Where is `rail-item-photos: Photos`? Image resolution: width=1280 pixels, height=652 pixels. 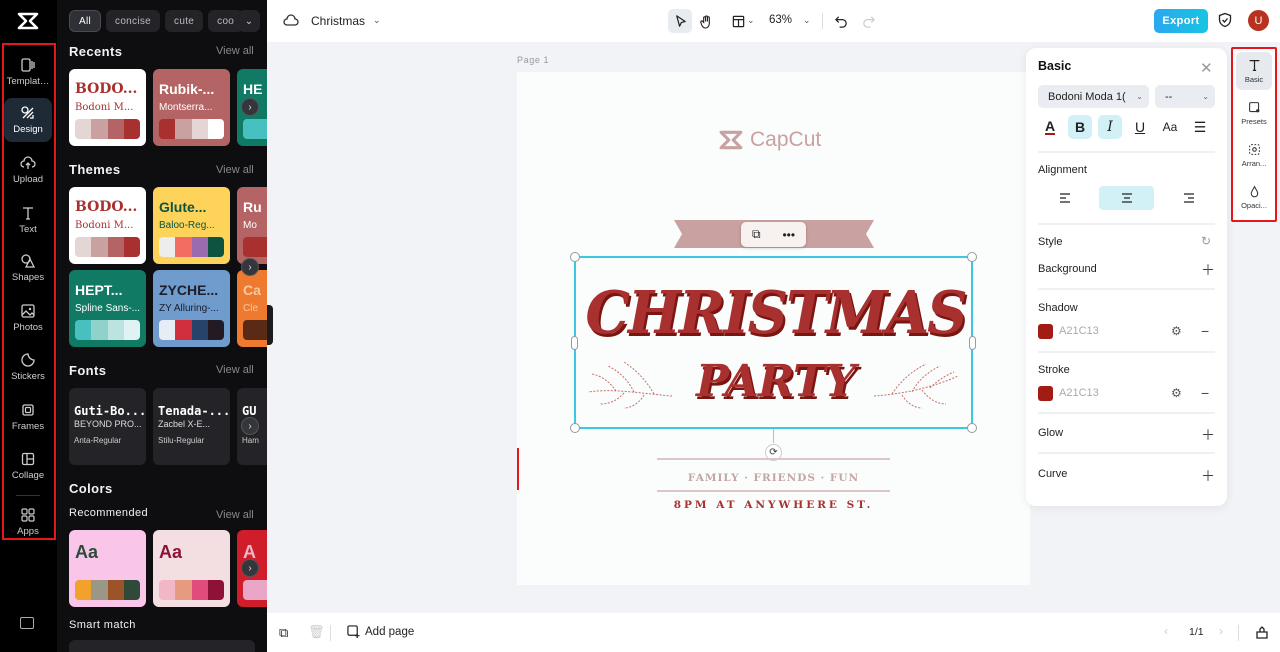
rail-item-photos: Photos is located at coordinates (28, 318).